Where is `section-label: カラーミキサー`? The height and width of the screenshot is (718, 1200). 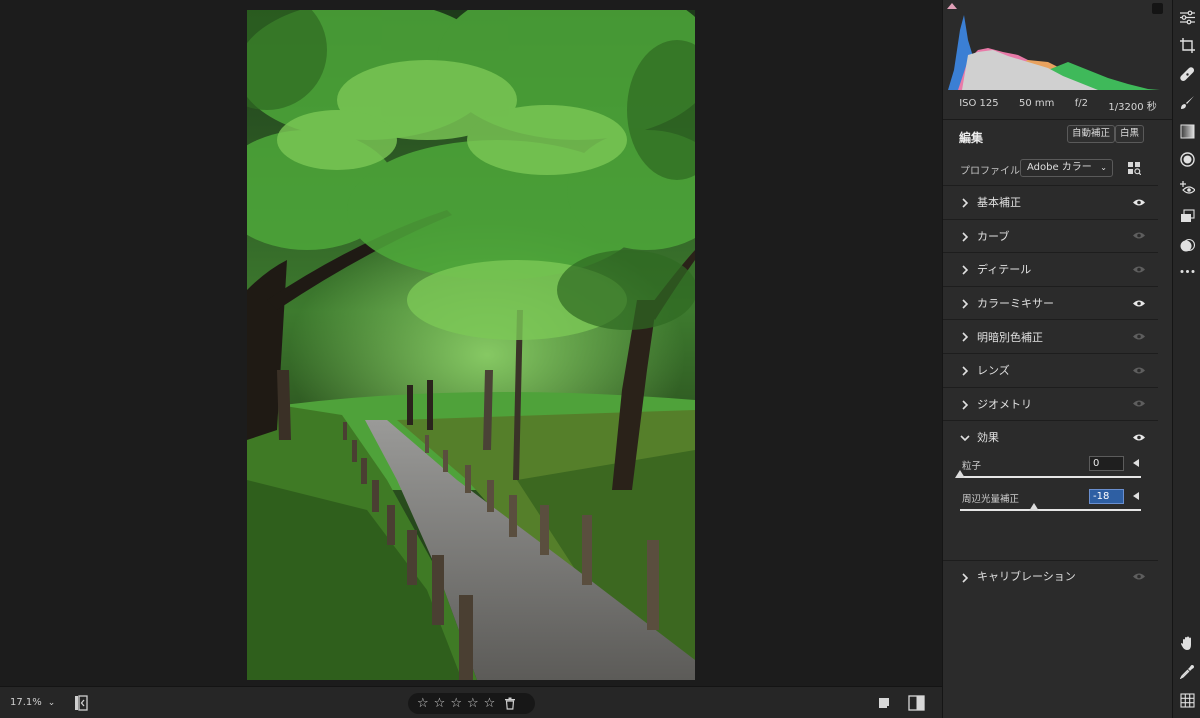
section-label: カラーミキサー is located at coordinates (1015, 304).